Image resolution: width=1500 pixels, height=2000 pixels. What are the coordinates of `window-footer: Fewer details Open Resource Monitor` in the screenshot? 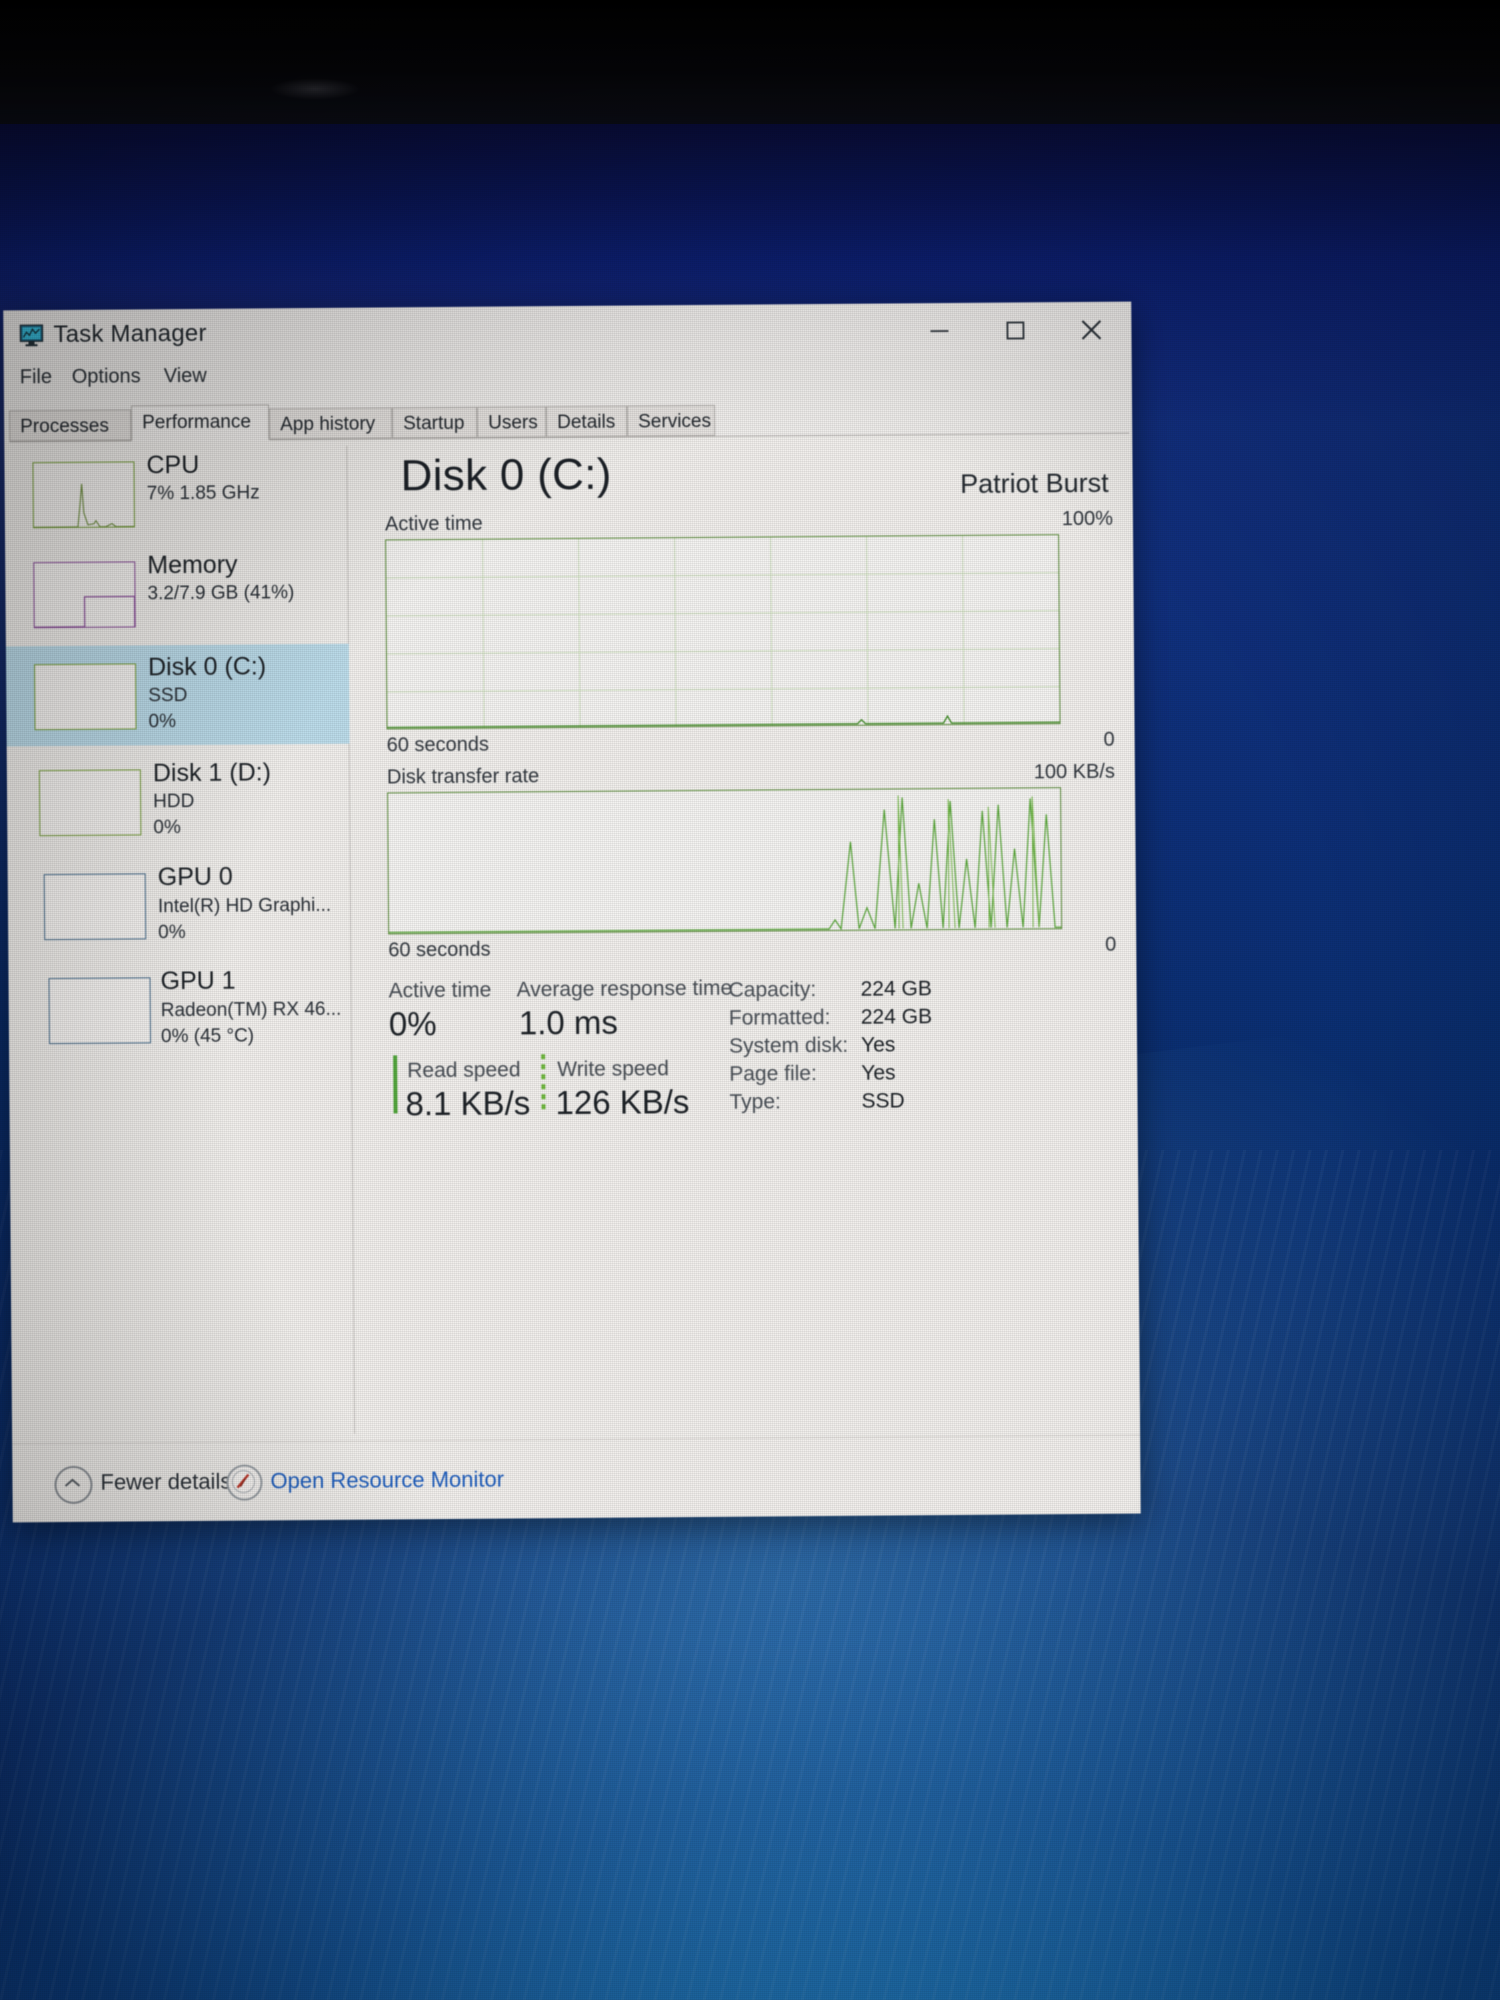 It's located at (576, 1478).